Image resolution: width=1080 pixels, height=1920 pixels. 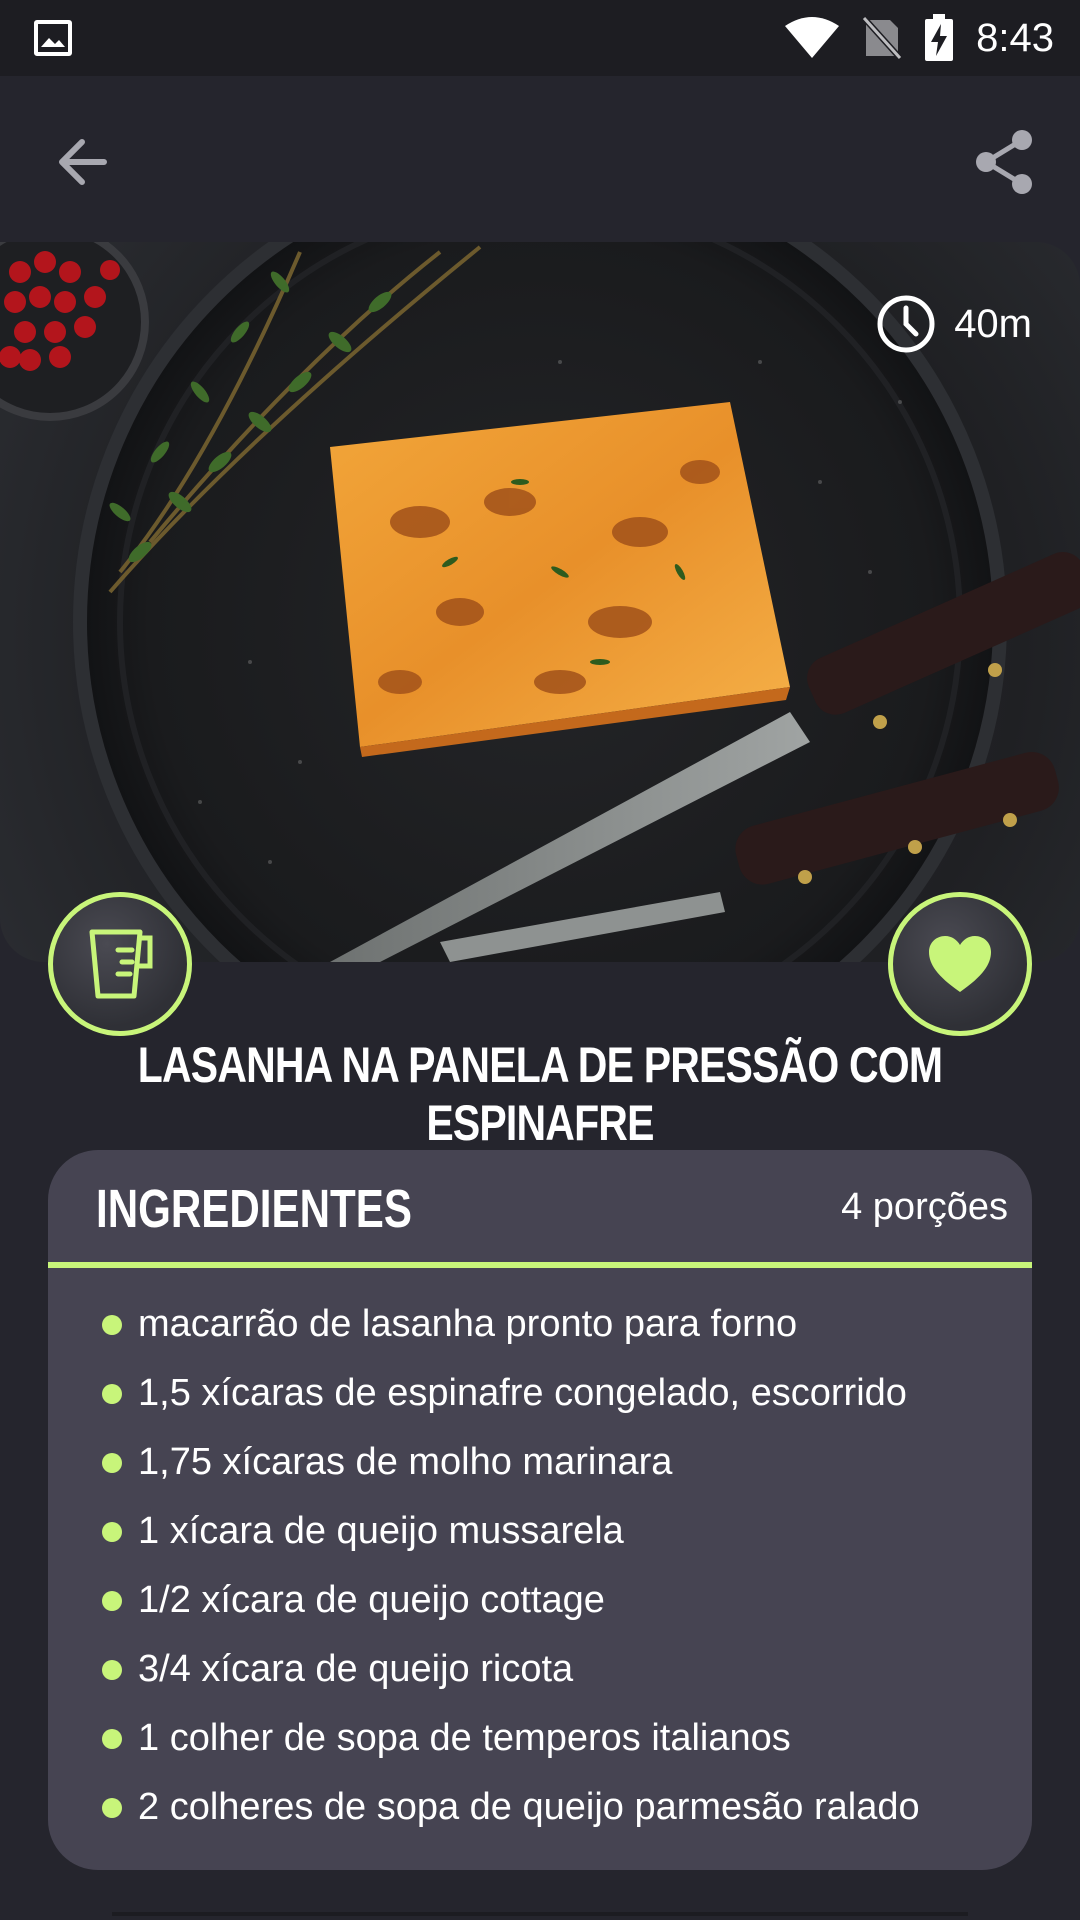 I want to click on measure-button, so click(x=120, y=964).